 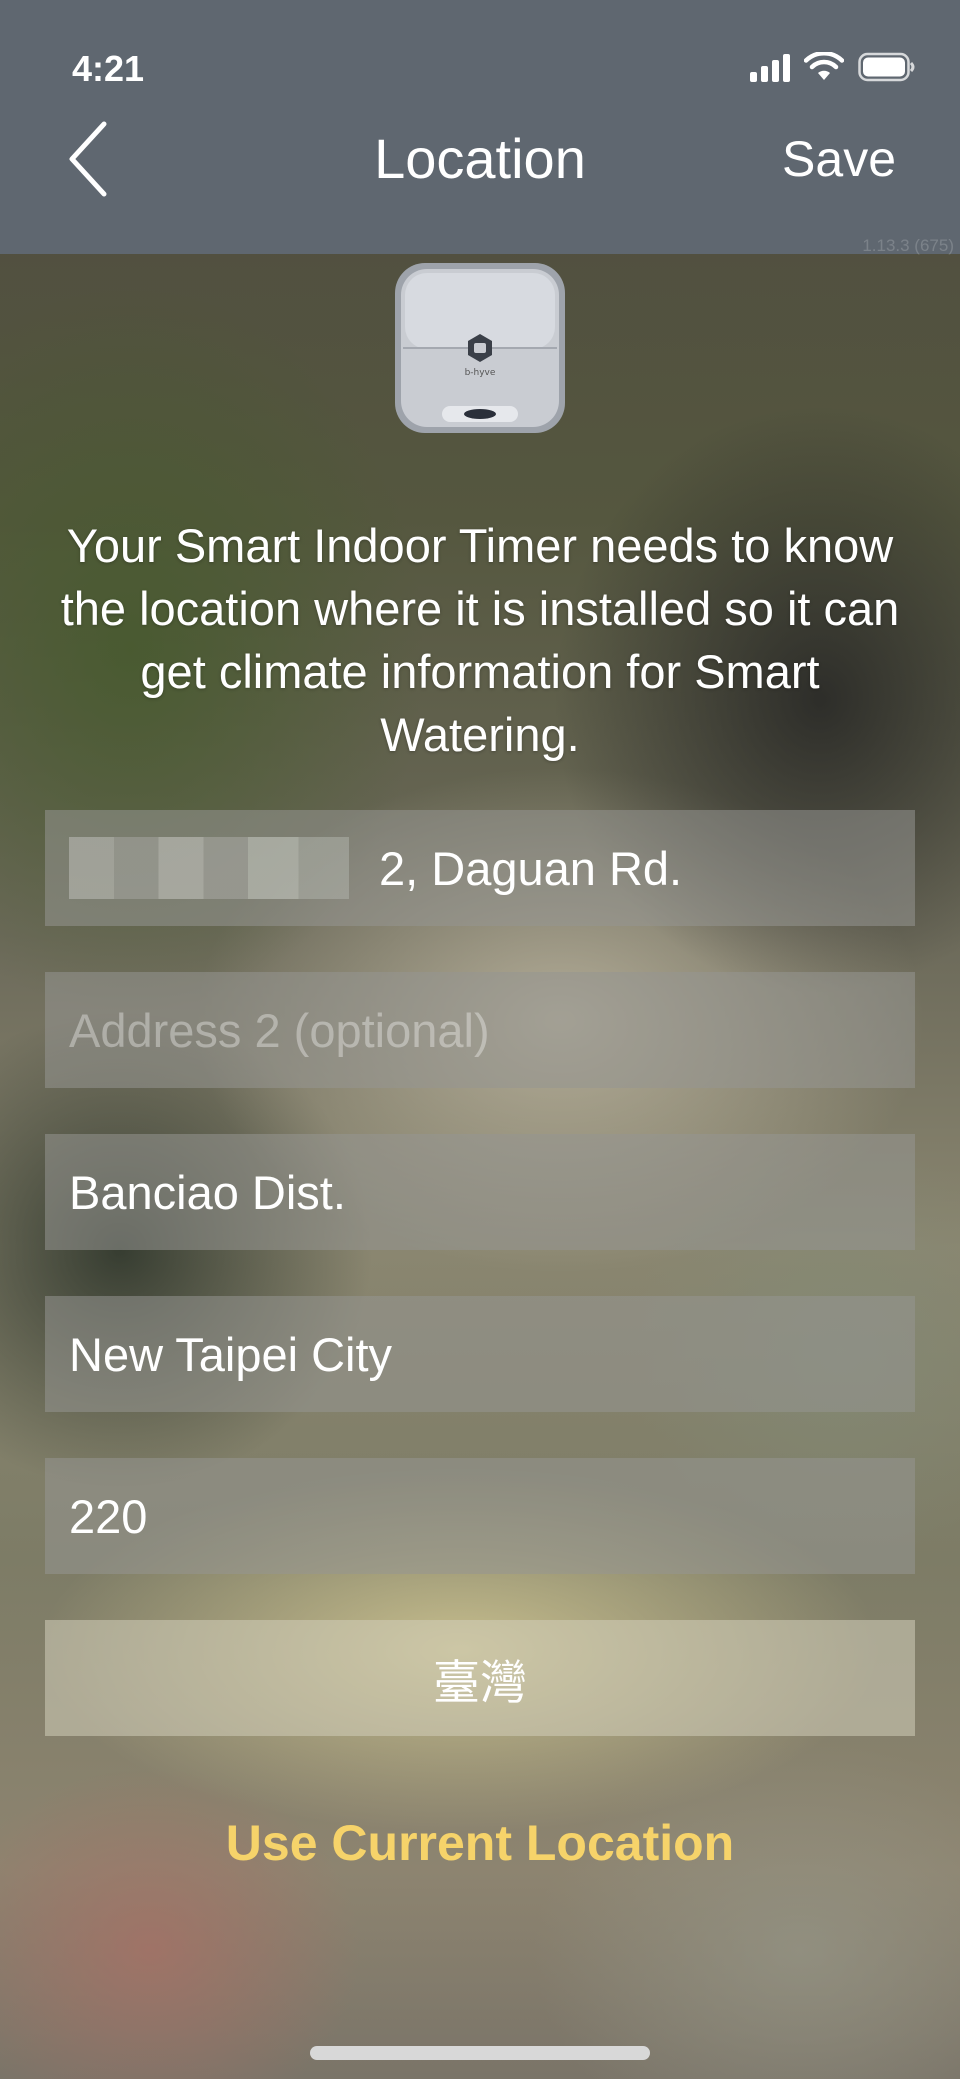 I want to click on country-selector: 臺灣, so click(x=480, y=1678).